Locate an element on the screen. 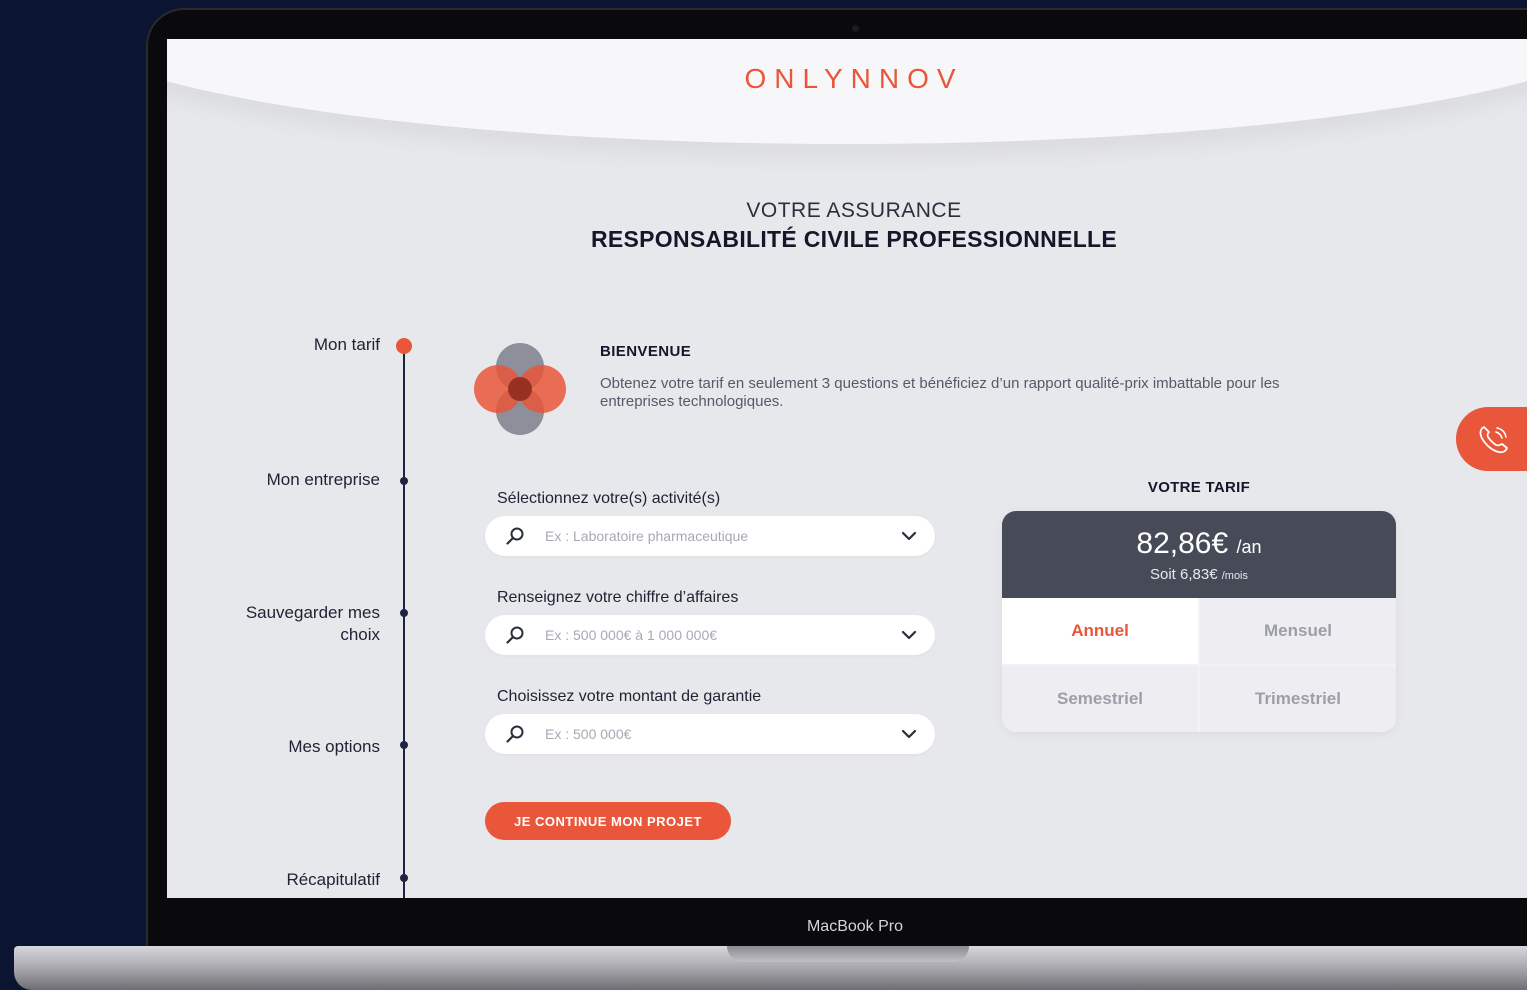  activity-placeholder: Ex : Laboratoire pharmaceutique is located at coordinates (647, 536).